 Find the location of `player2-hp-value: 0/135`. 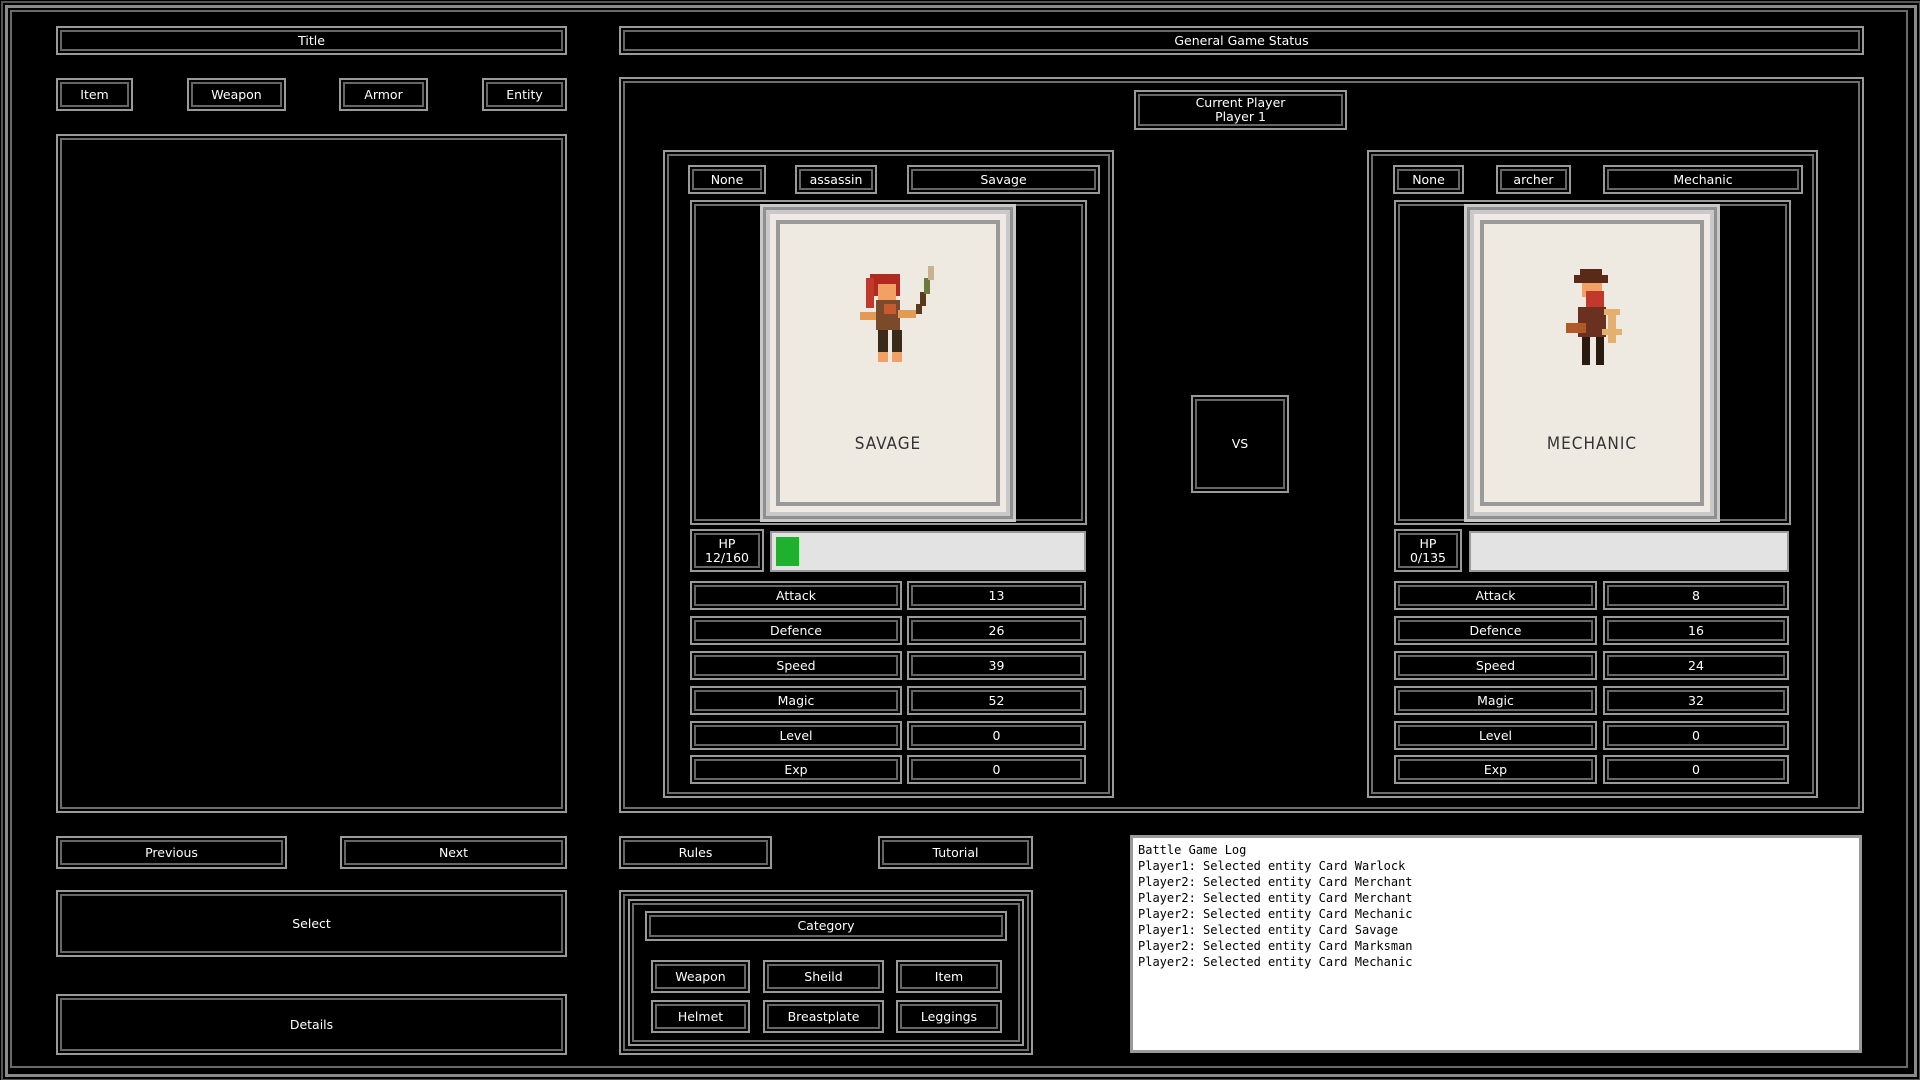

player2-hp-value: 0/135 is located at coordinates (1428, 557).